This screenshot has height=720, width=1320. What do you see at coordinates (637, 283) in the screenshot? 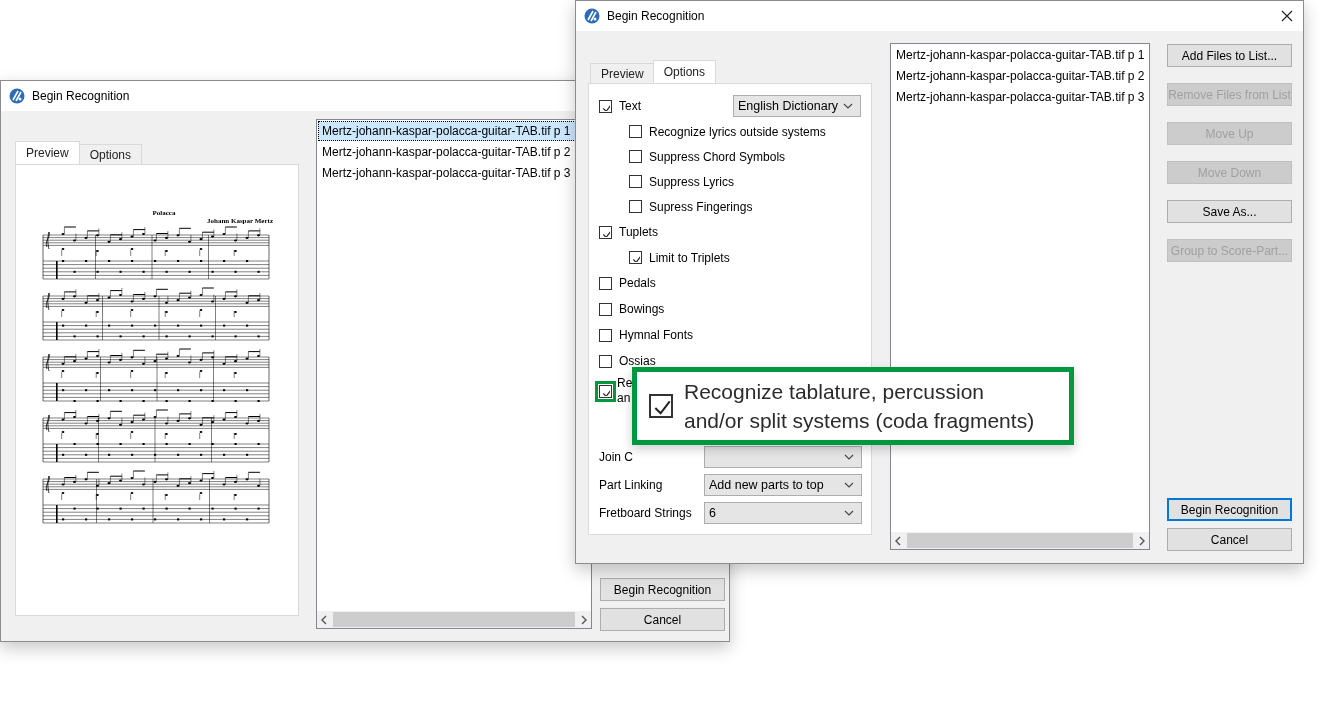
I see `checkbox-label: Pedals` at bounding box center [637, 283].